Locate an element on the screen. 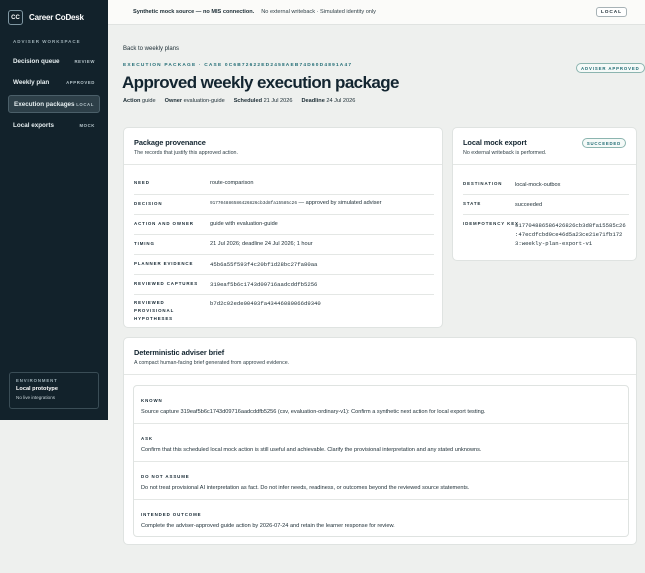 This screenshot has width=645, height=573. sidebar-item-tag: MOCK is located at coordinates (87, 125).